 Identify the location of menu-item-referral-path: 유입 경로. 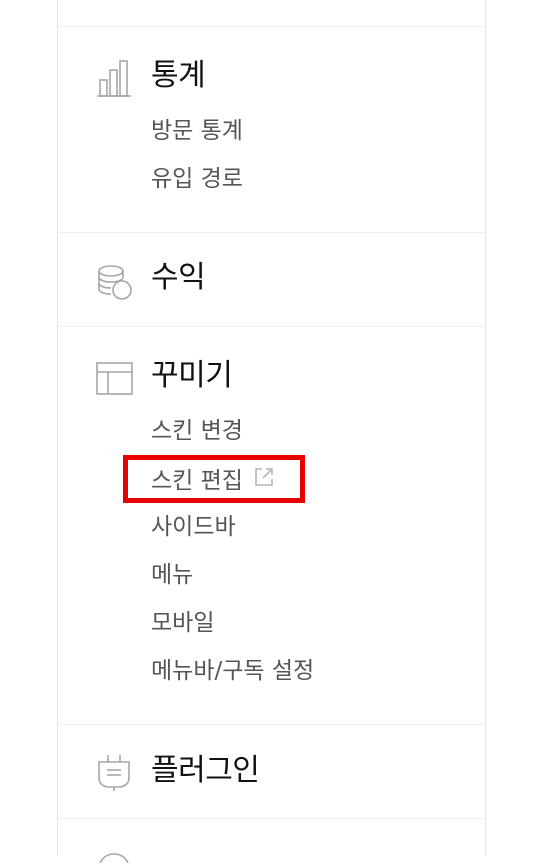
(197, 179).